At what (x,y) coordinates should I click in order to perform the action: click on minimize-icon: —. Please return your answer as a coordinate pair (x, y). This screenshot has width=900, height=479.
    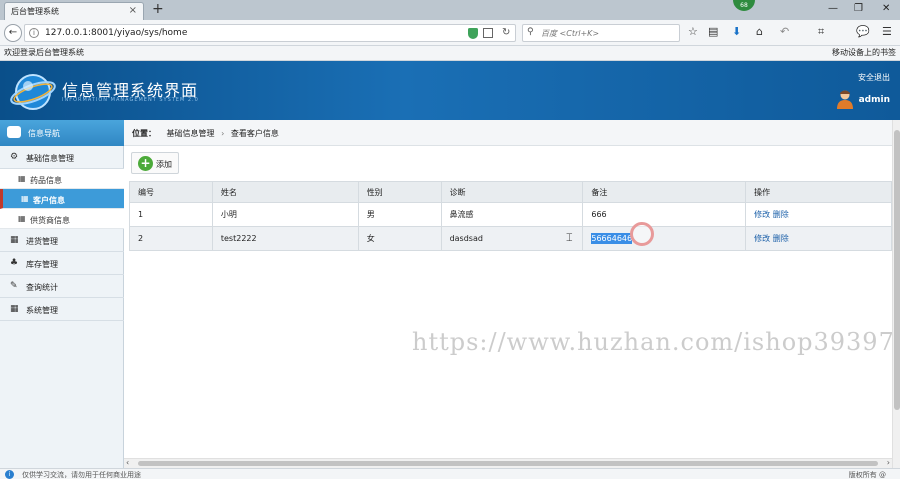
    Looking at the image, I should click on (833, 8).